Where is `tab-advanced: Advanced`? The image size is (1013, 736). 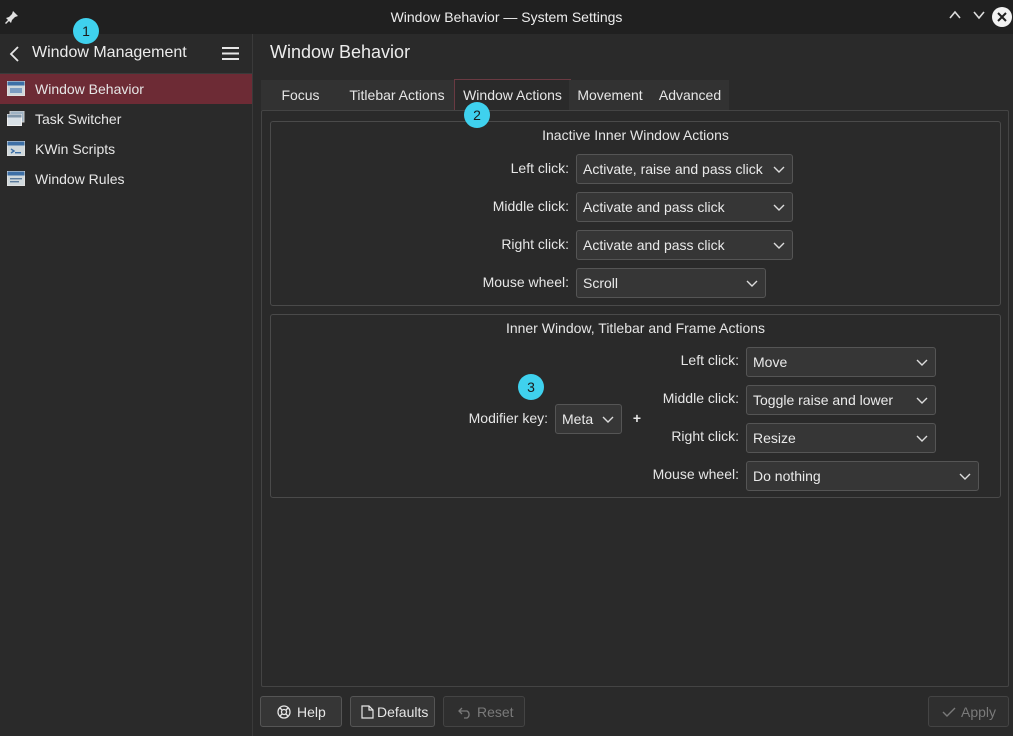 tab-advanced: Advanced is located at coordinates (690, 95).